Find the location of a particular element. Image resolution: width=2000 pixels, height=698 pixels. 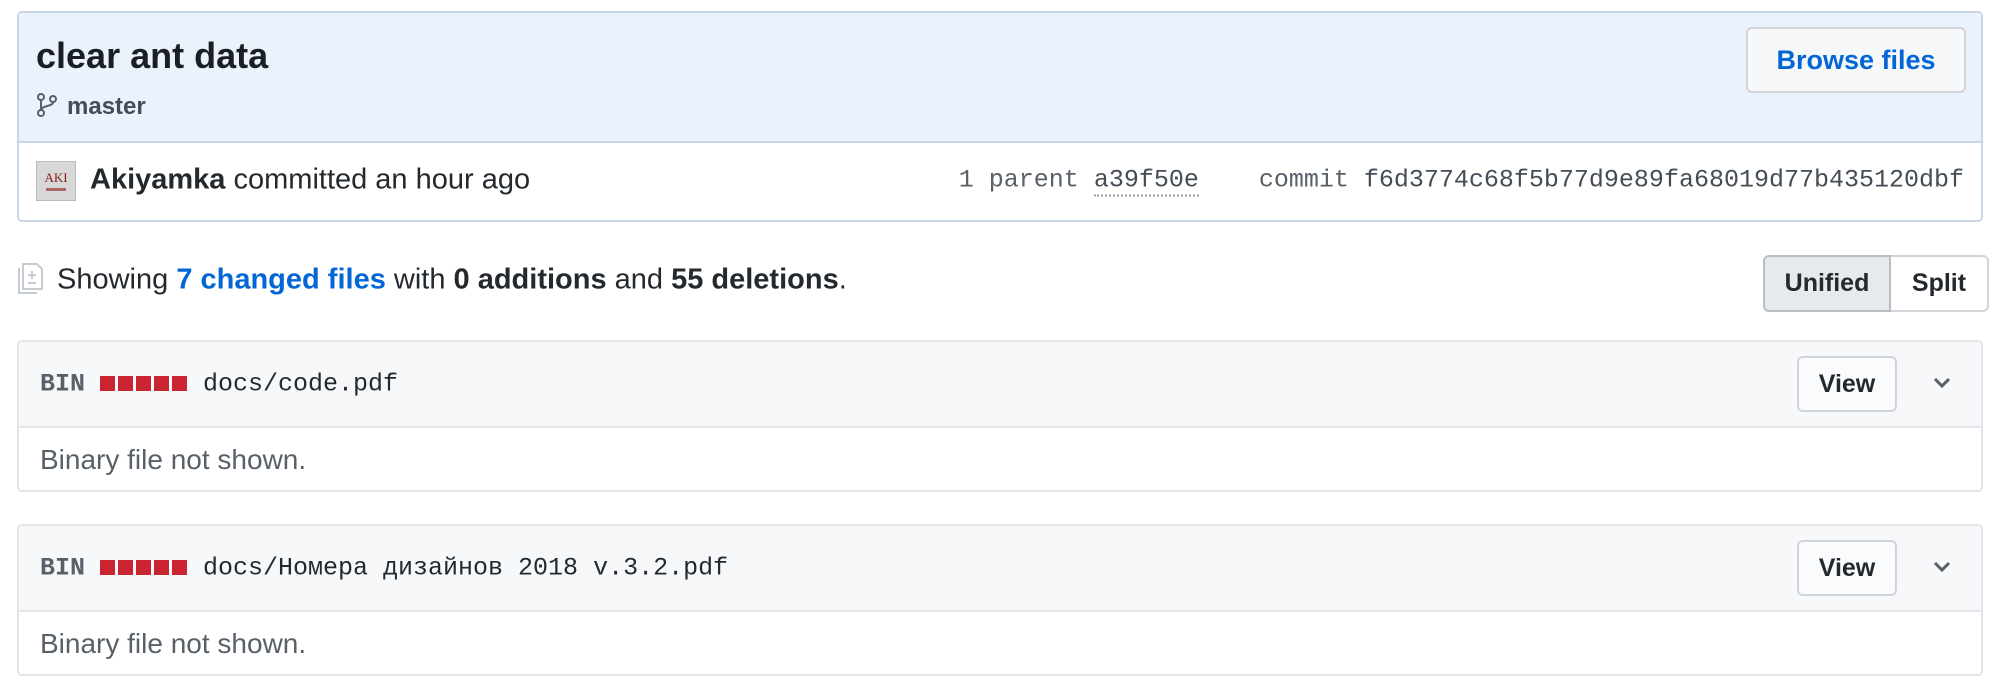

additions-count: 0 additions is located at coordinates (530, 279).